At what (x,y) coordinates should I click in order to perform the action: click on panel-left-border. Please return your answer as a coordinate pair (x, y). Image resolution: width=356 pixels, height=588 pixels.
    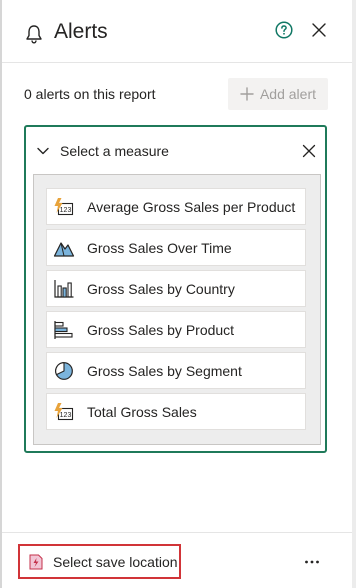
    Looking at the image, I should click on (1, 294).